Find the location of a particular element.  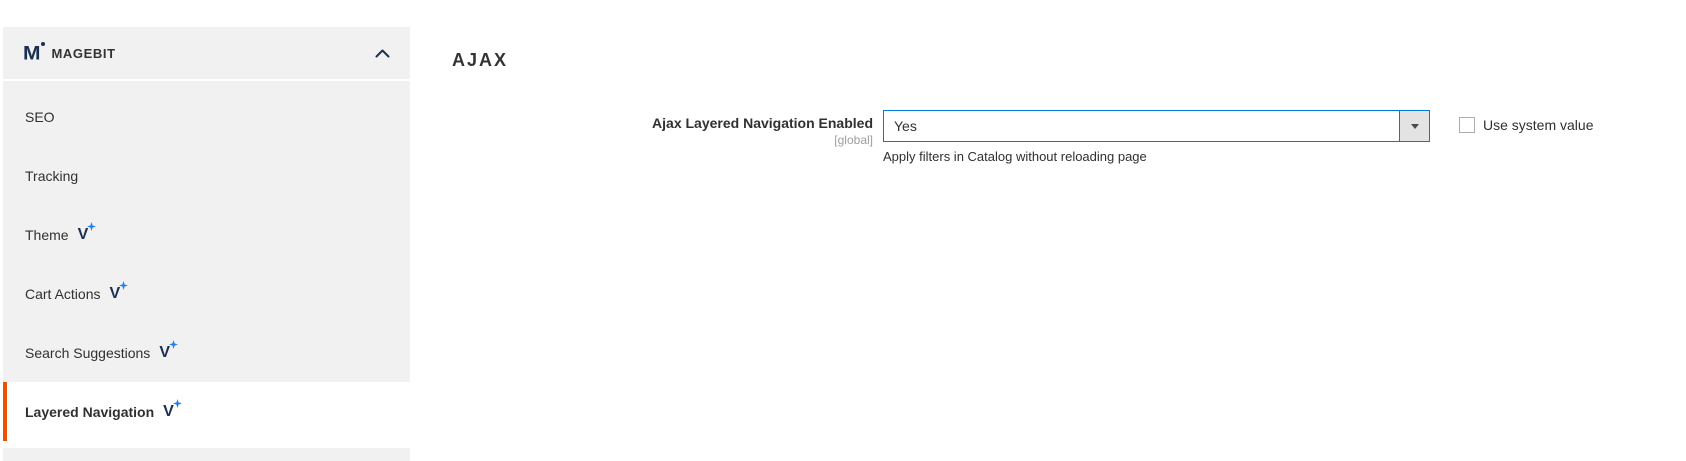

use-system-value-group: Use system value is located at coordinates (1526, 121).